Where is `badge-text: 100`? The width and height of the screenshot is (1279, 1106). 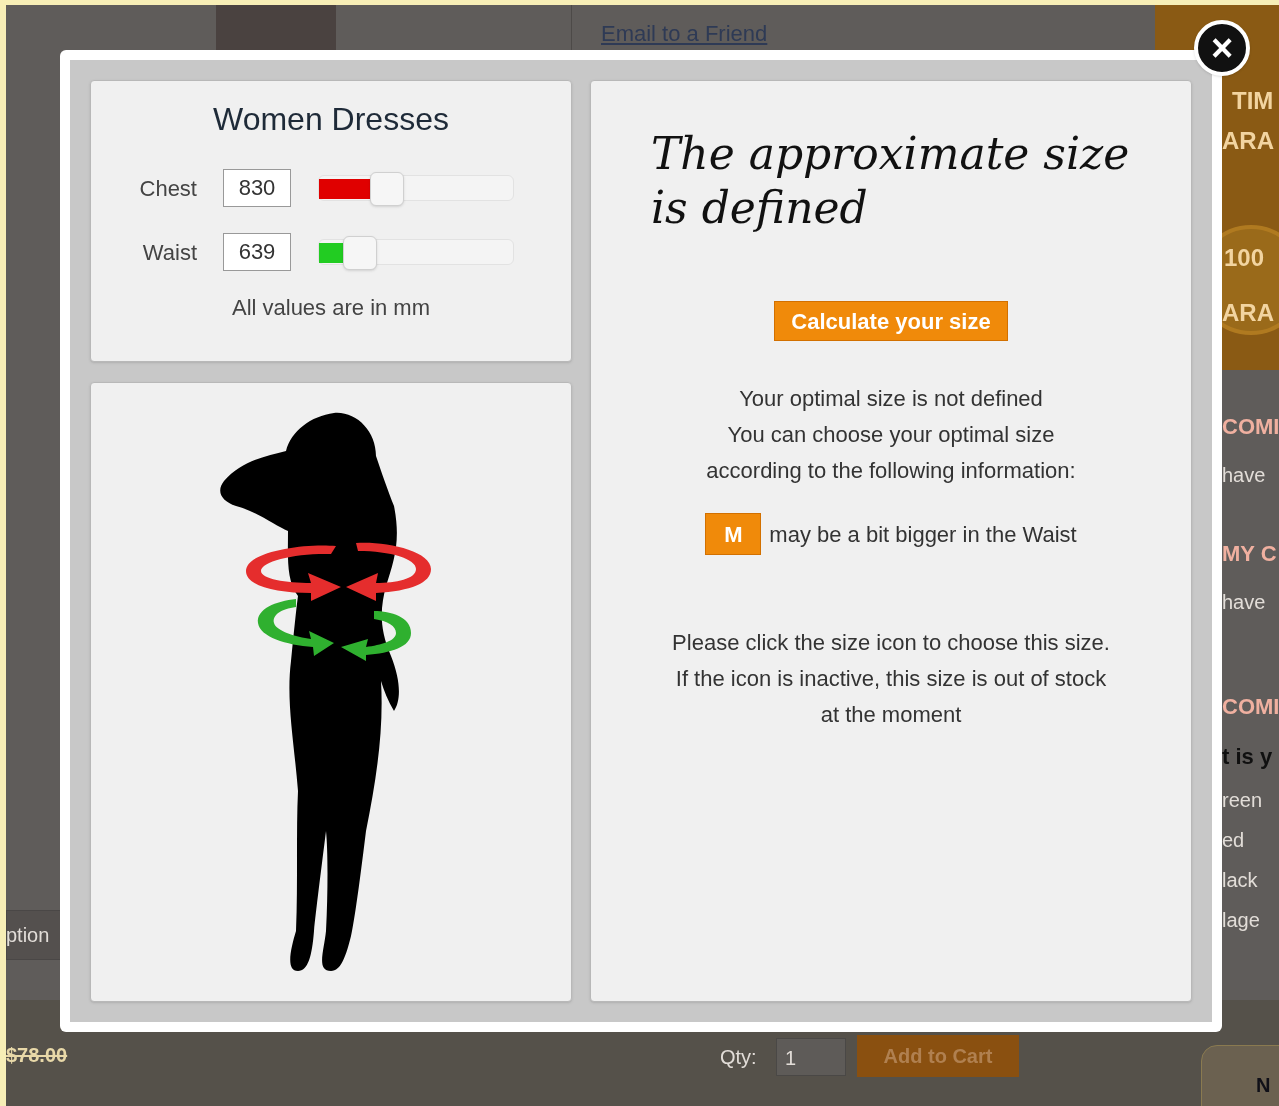 badge-text: 100 is located at coordinates (1244, 258).